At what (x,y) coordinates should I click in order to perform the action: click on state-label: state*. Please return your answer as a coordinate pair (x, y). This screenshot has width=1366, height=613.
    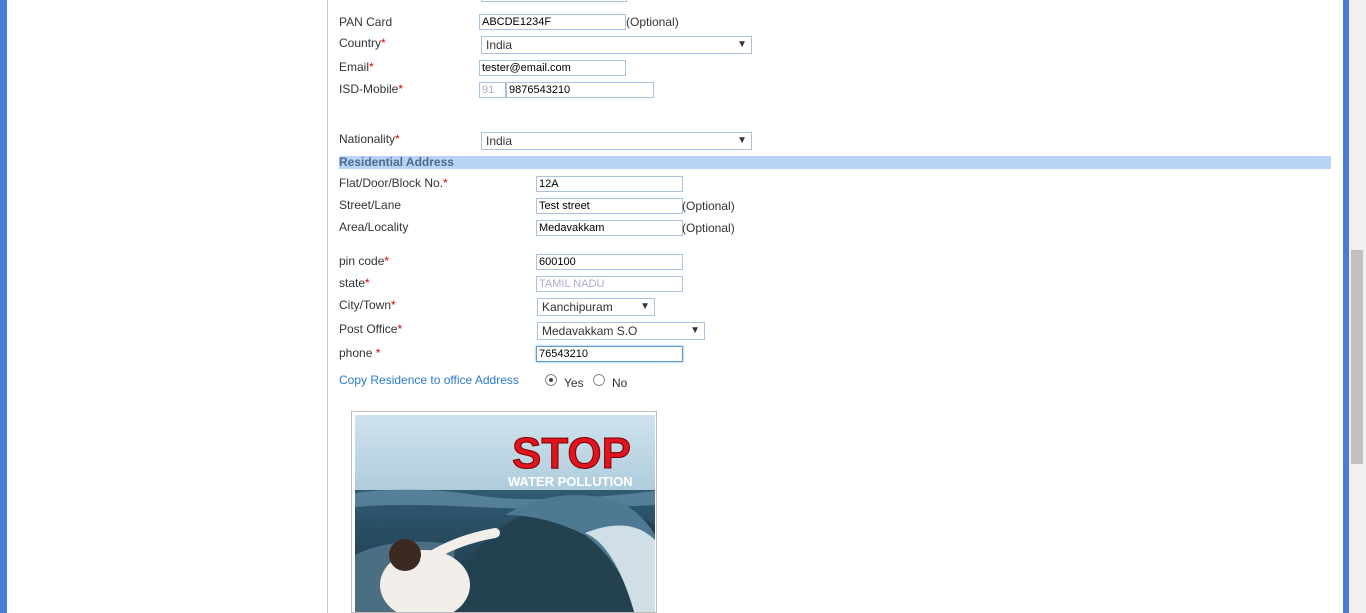
    Looking at the image, I should click on (354, 283).